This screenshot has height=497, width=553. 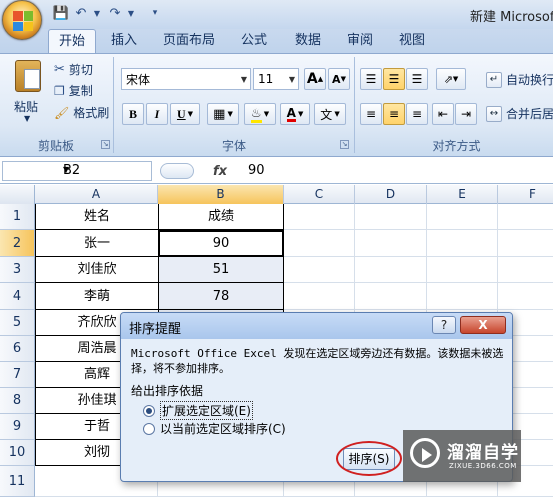 I want to click on row-header: 8, so click(x=17, y=401).